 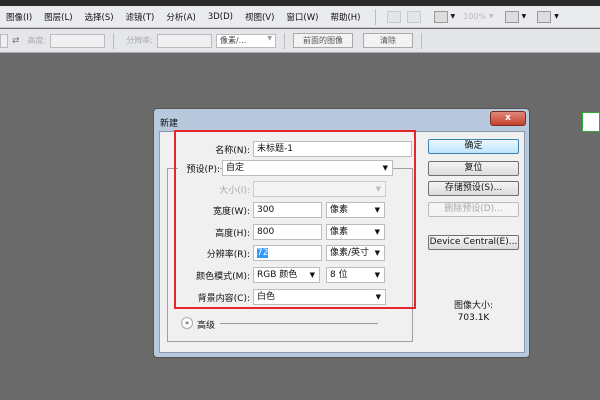 I want to click on screen-mode-icon, so click(x=544, y=16).